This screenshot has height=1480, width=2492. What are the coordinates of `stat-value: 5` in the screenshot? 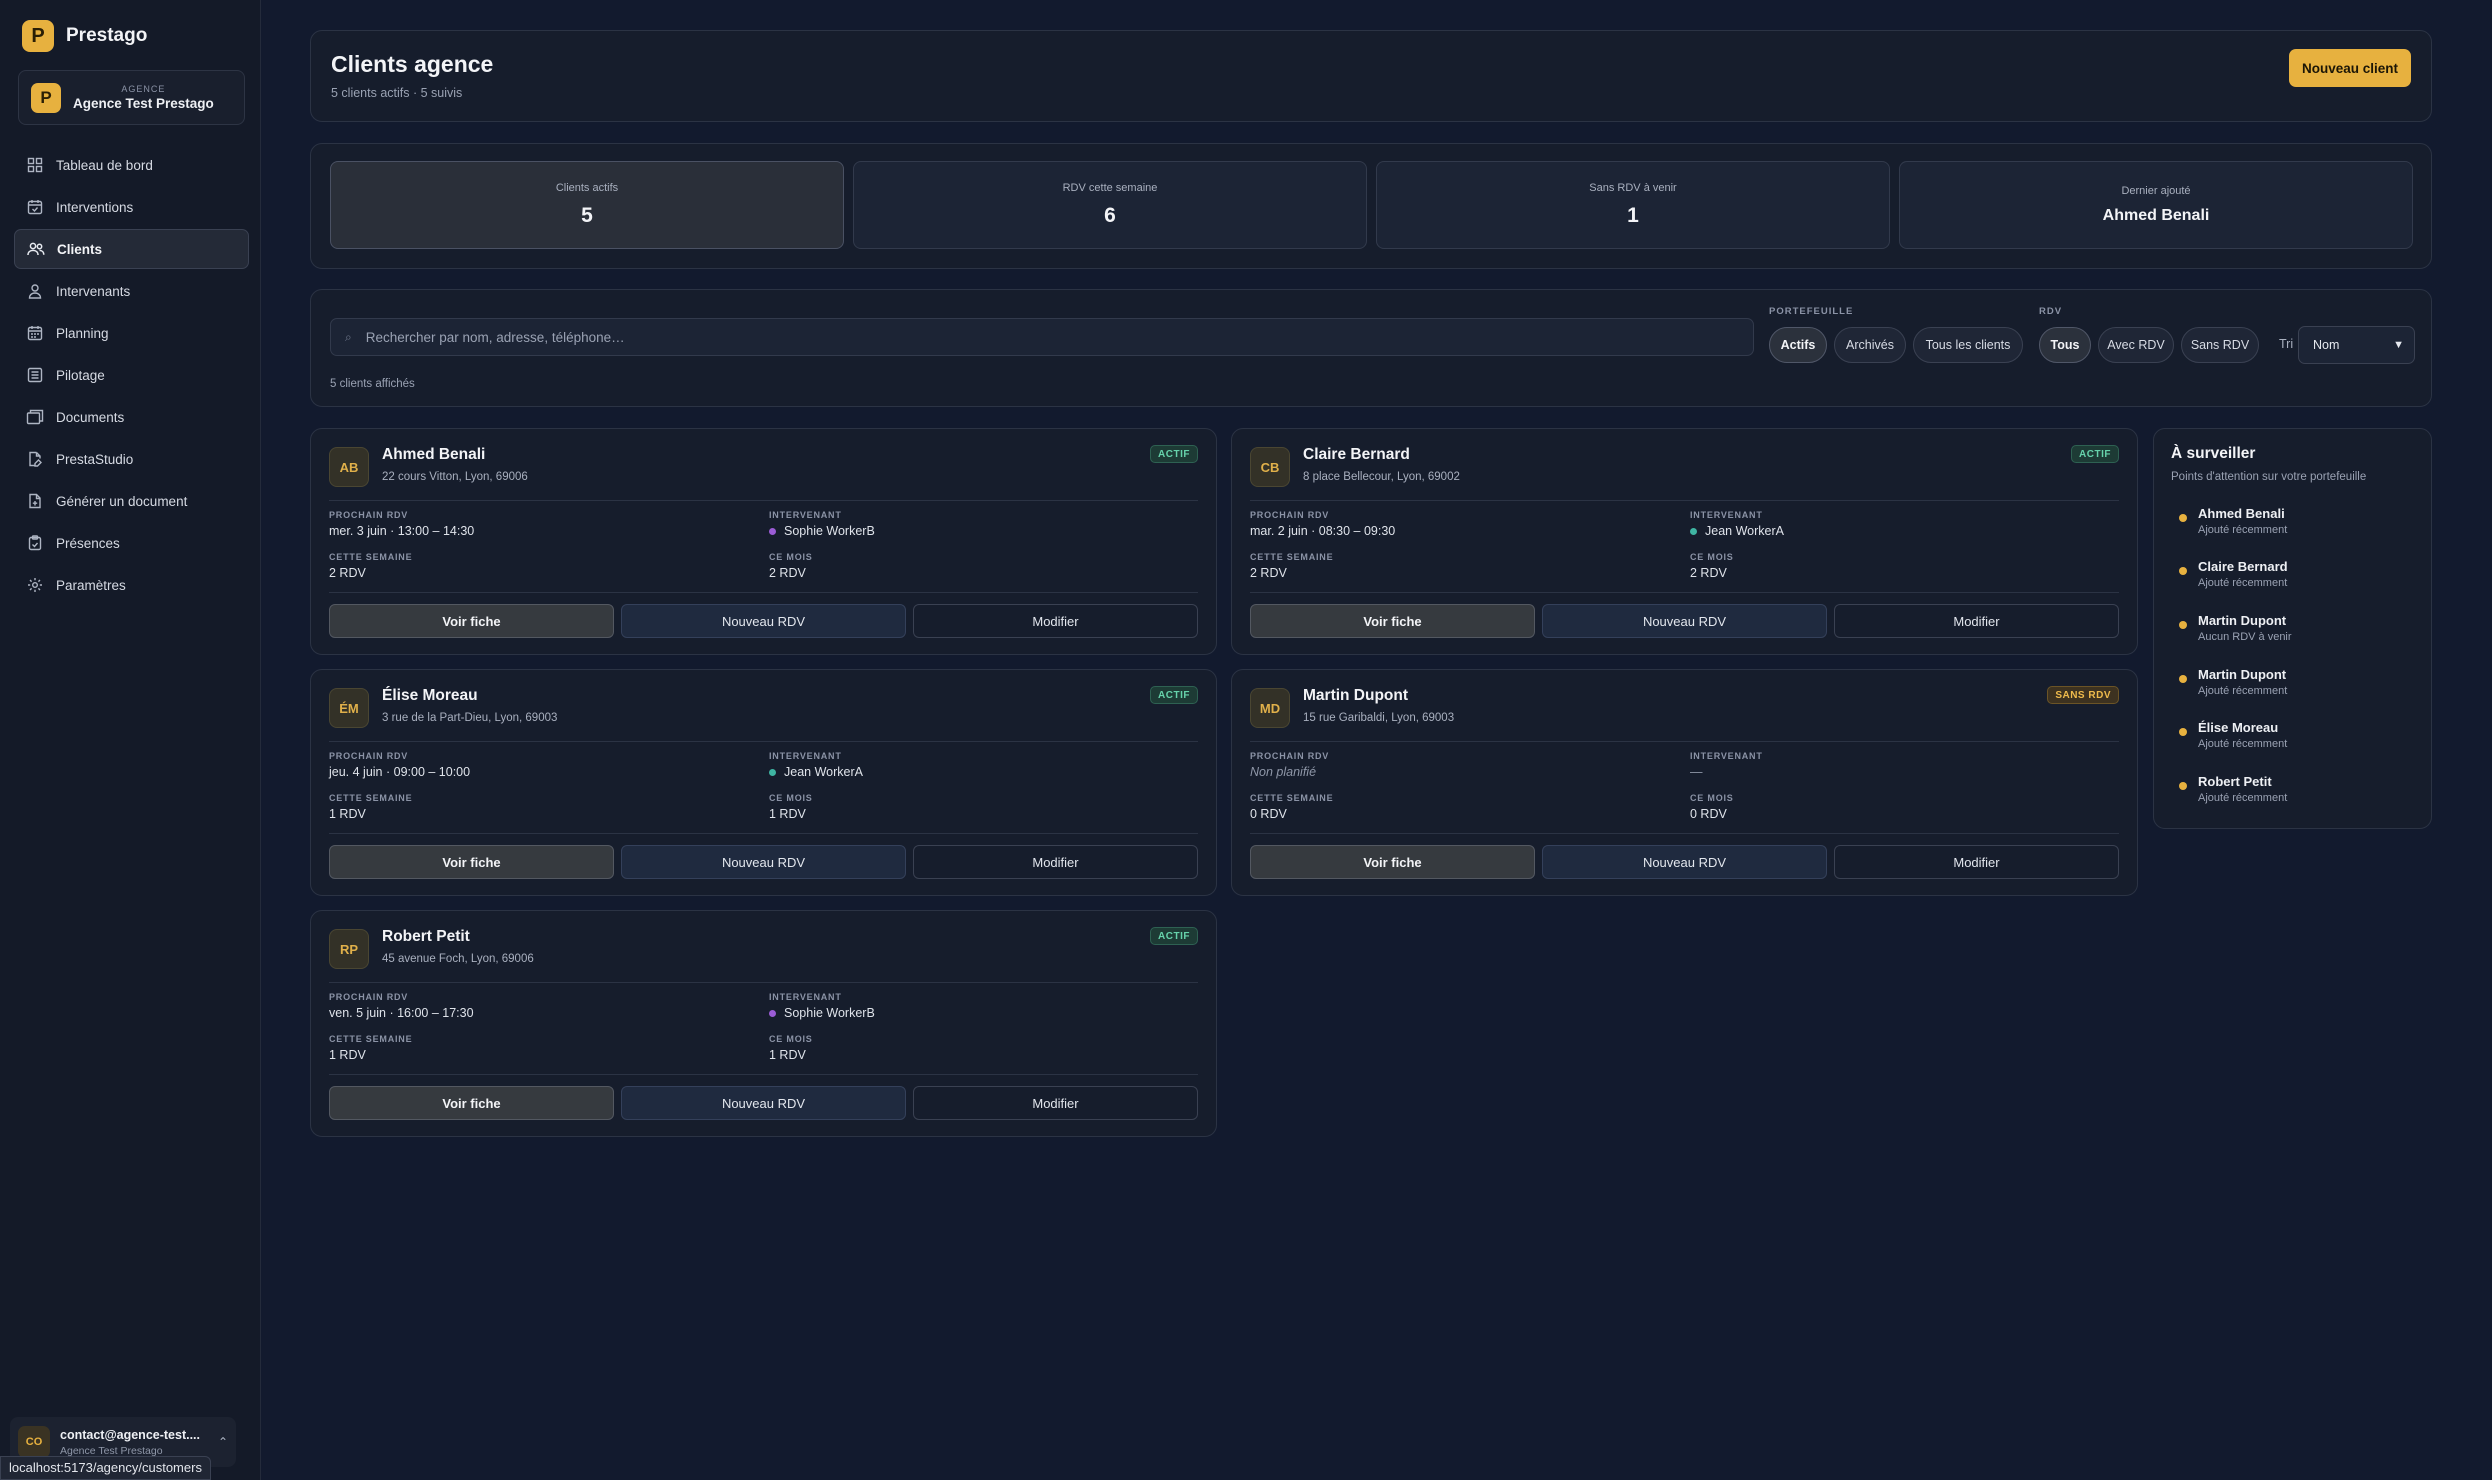 It's located at (587, 215).